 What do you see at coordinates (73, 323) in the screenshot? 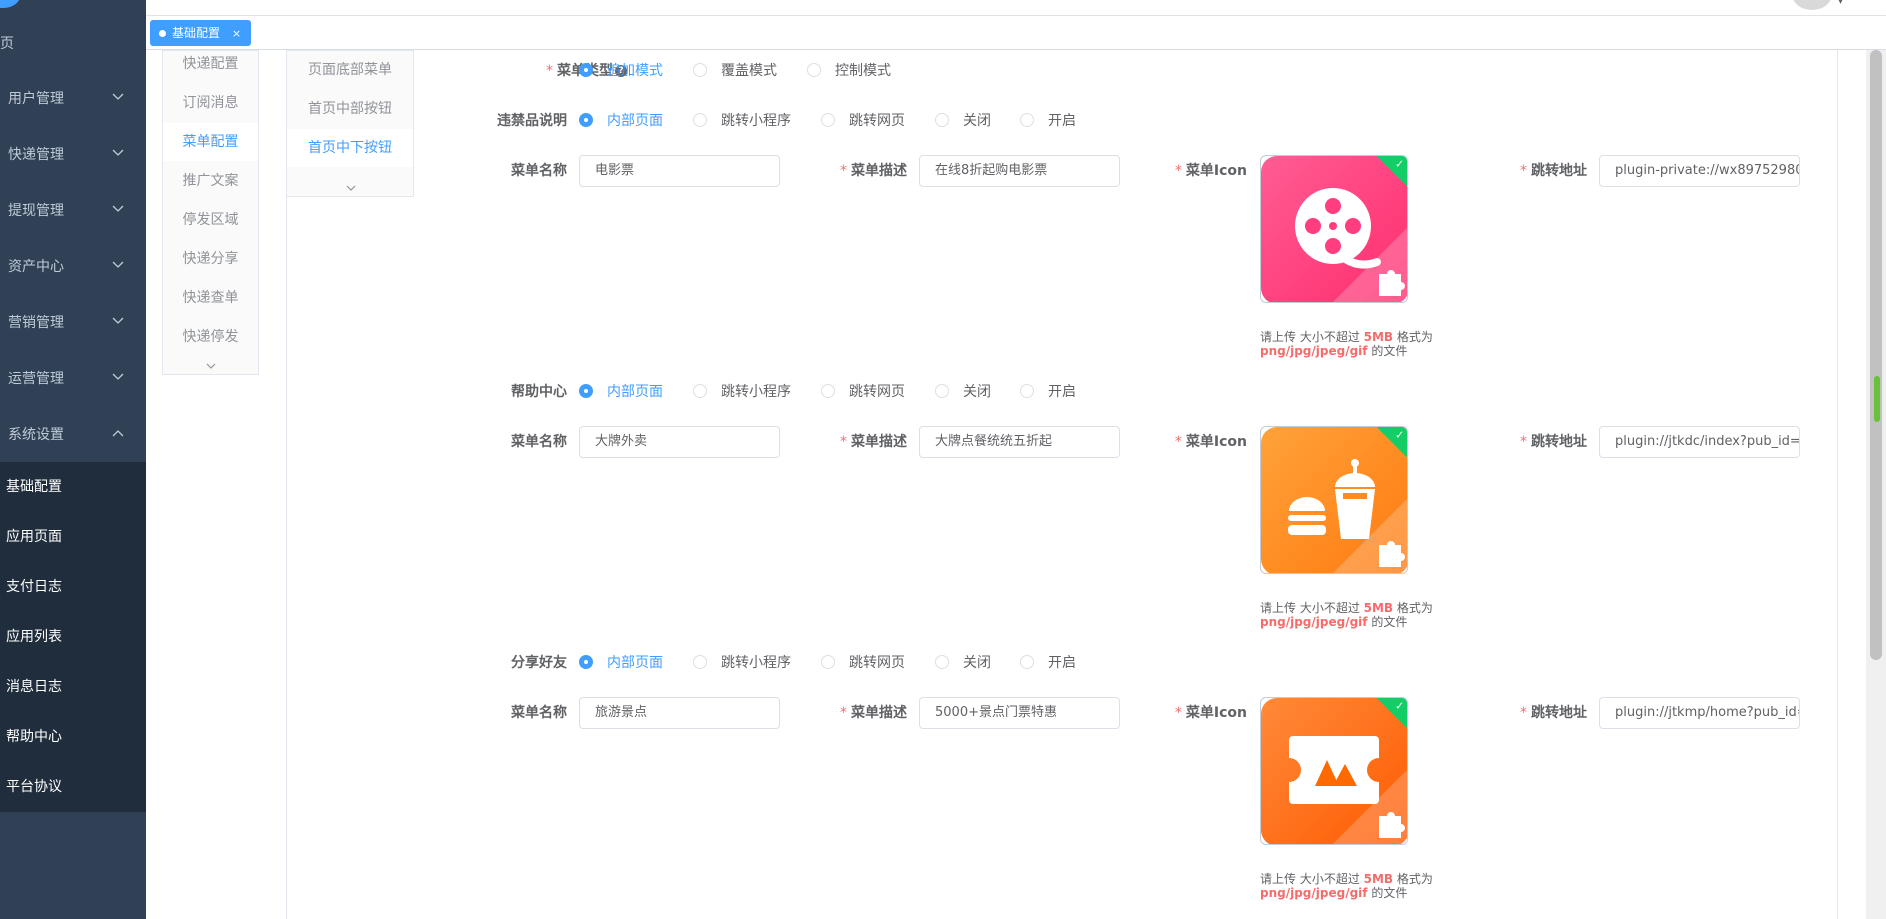
I see `sidebar-menu-marketing: 营销管理` at bounding box center [73, 323].